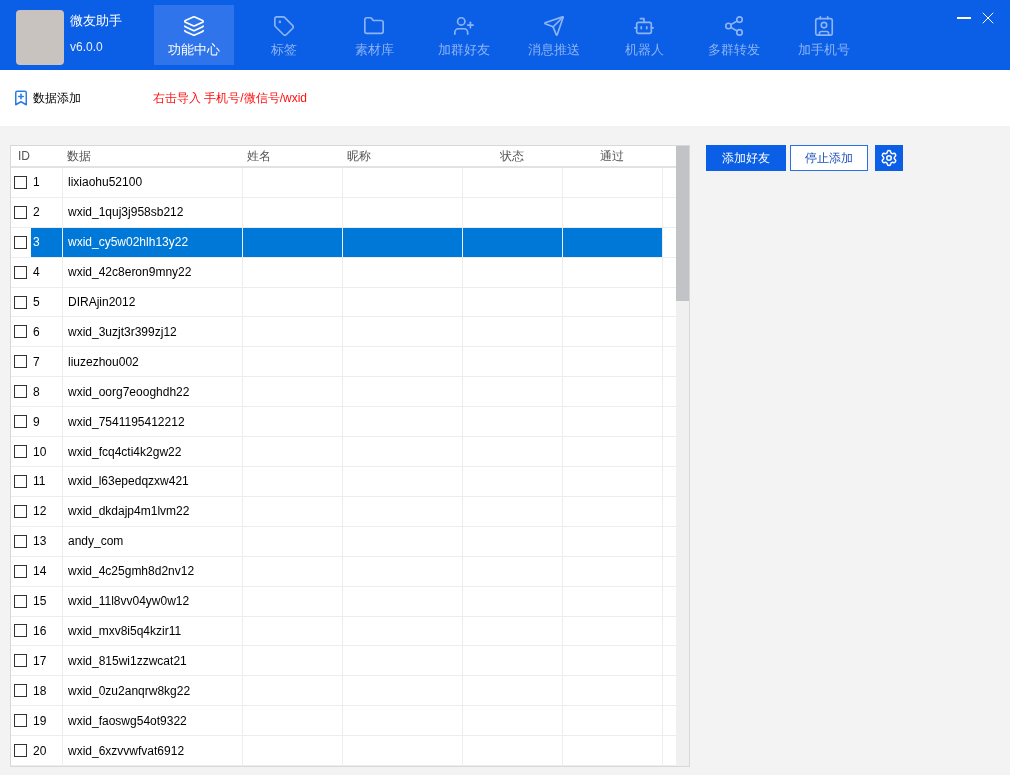 The image size is (1010, 775). Describe the element at coordinates (374, 25) in the screenshot. I see `folder-icon` at that location.